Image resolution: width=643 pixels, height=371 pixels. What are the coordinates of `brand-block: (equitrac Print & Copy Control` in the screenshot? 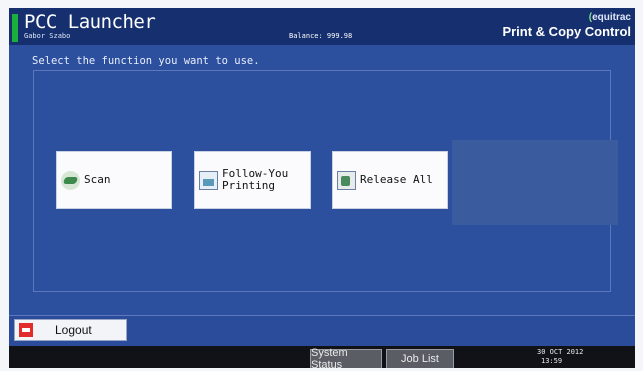 It's located at (566, 25).